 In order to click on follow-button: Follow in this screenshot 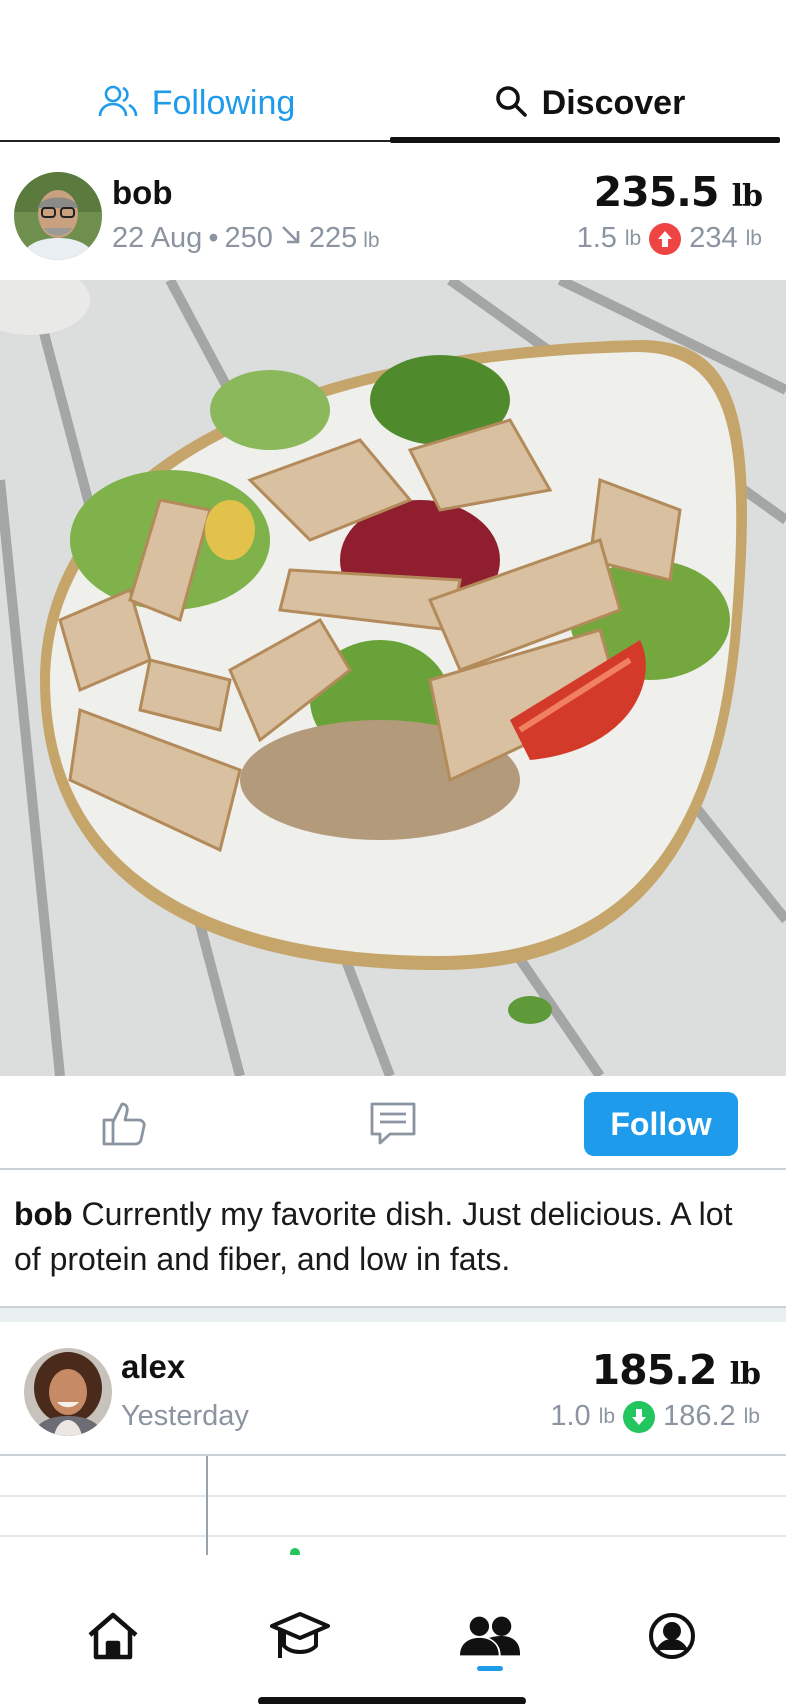, I will do `click(661, 1124)`.